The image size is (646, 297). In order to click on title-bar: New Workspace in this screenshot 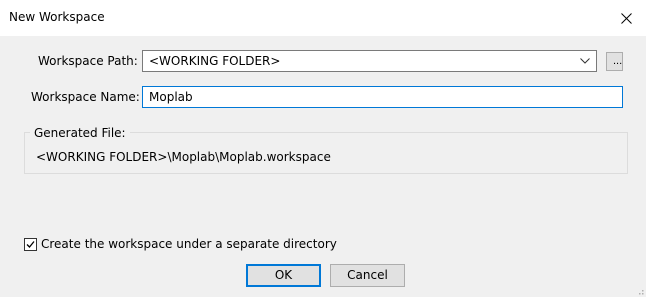, I will do `click(323, 18)`.